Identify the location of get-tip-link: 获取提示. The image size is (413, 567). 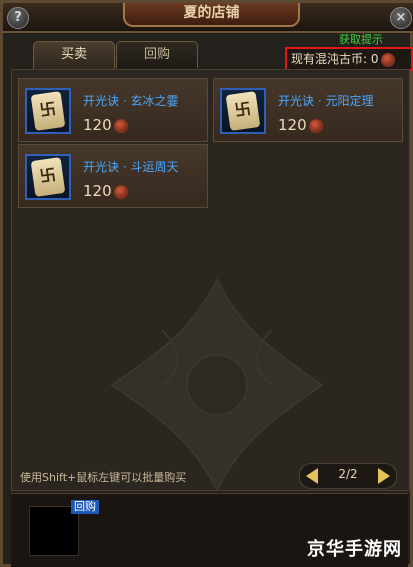
(361, 39).